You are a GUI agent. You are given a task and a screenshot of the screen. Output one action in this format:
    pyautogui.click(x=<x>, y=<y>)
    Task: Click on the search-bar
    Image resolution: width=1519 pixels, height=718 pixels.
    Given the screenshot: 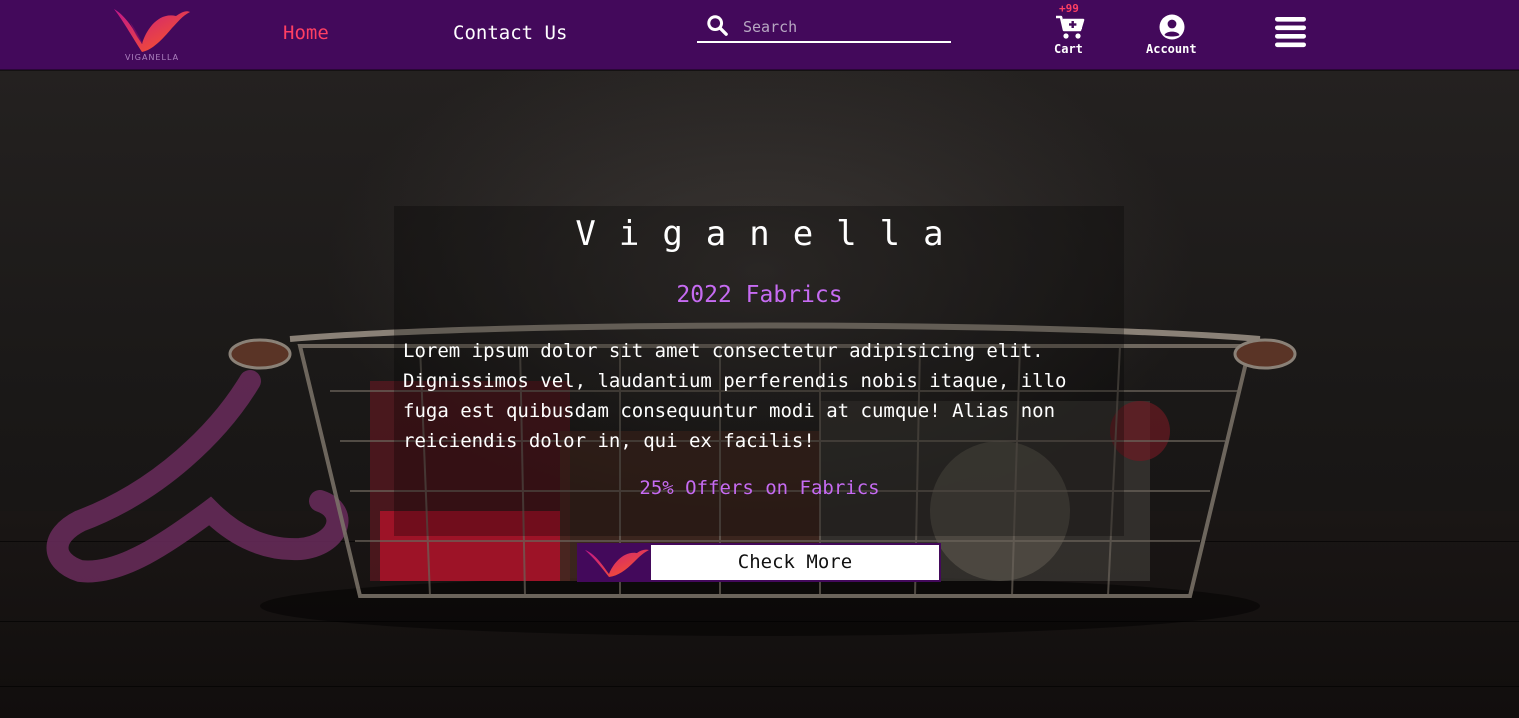 What is the action you would take?
    pyautogui.click(x=824, y=27)
    